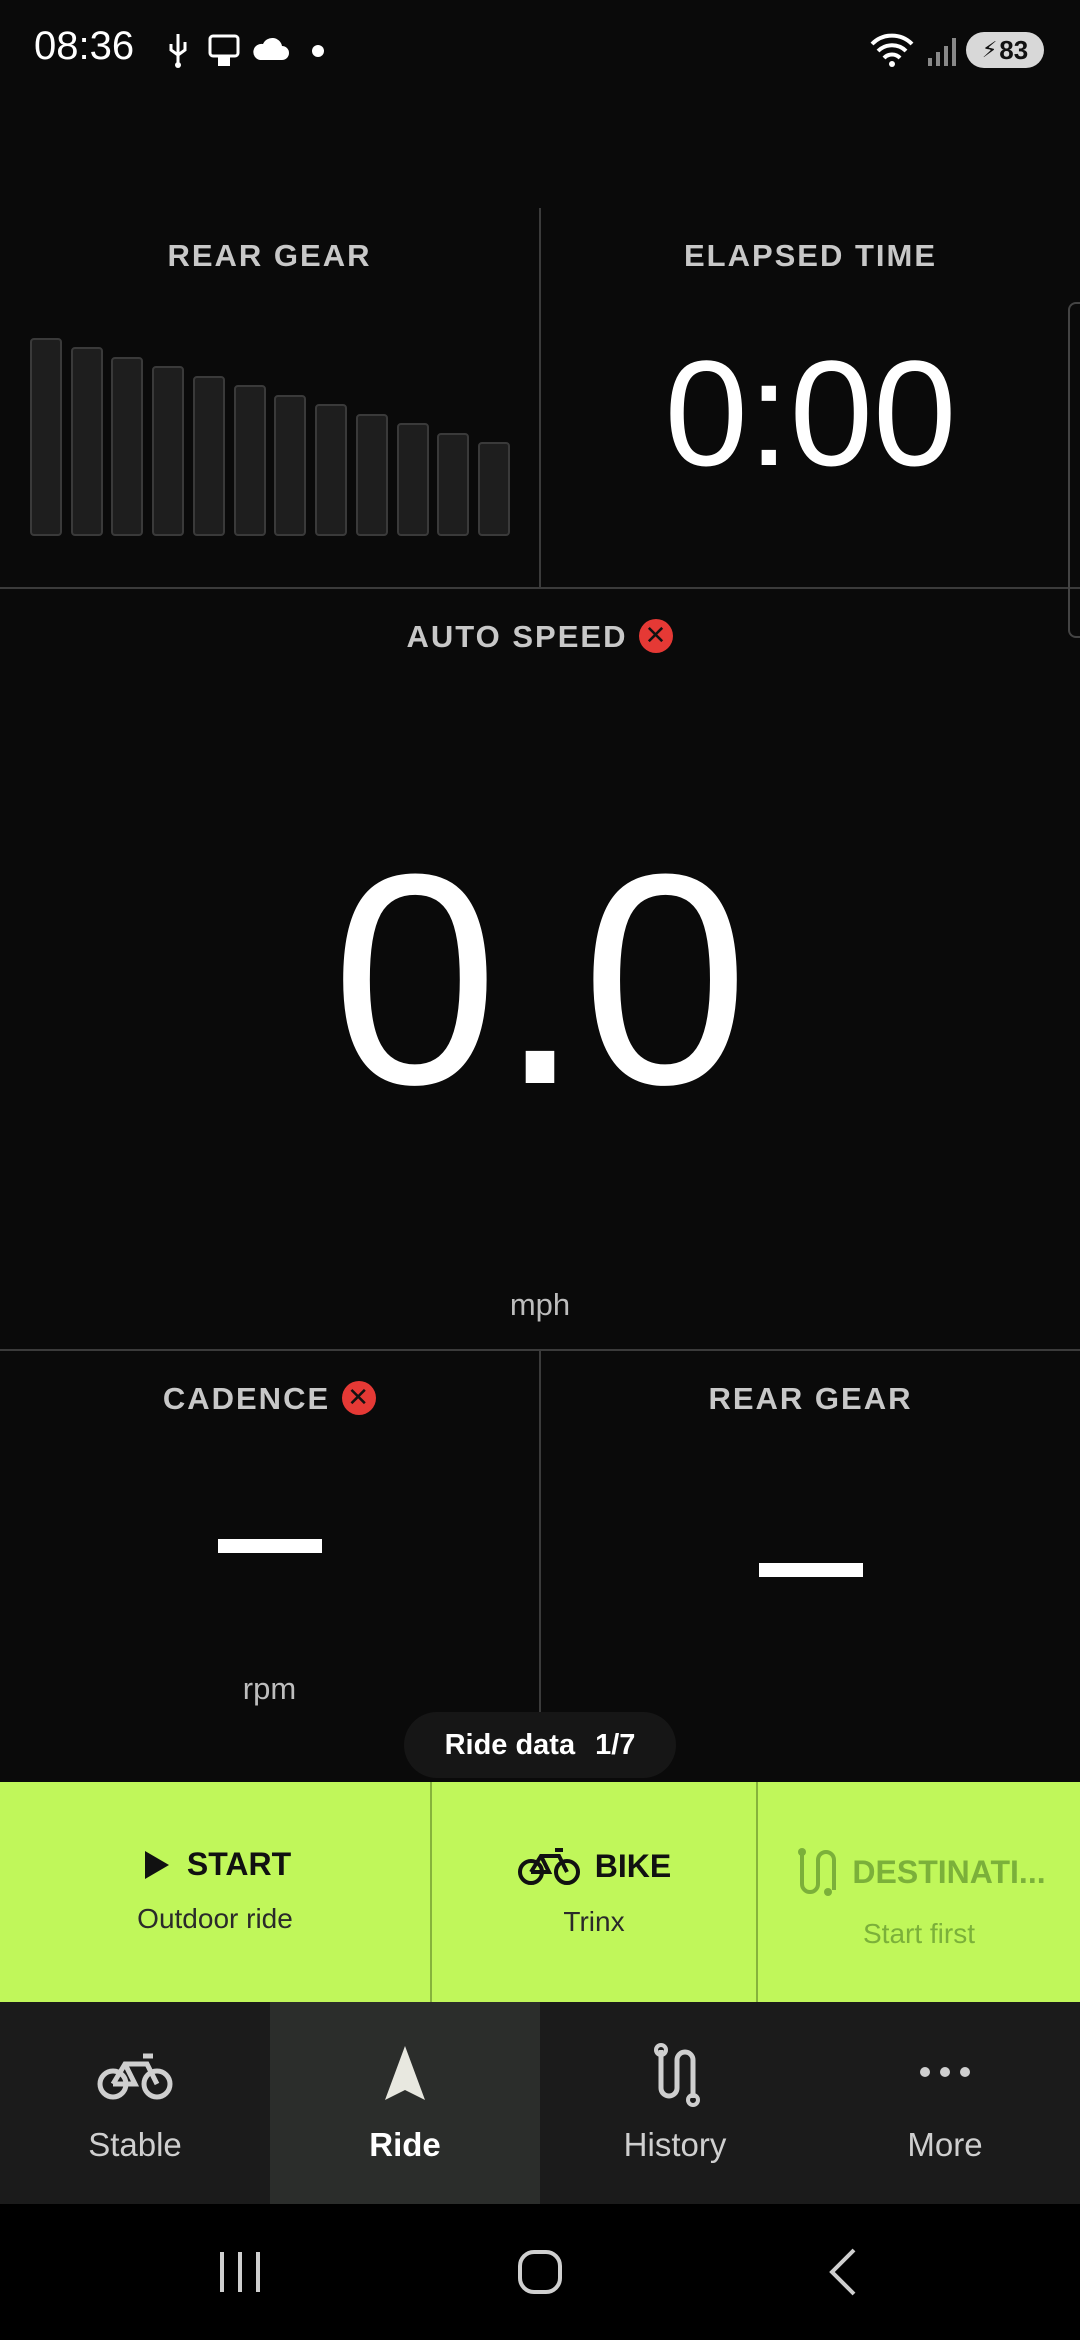 This screenshot has height=2340, width=1080. Describe the element at coordinates (224, 50) in the screenshot. I see `nfc-icon` at that location.